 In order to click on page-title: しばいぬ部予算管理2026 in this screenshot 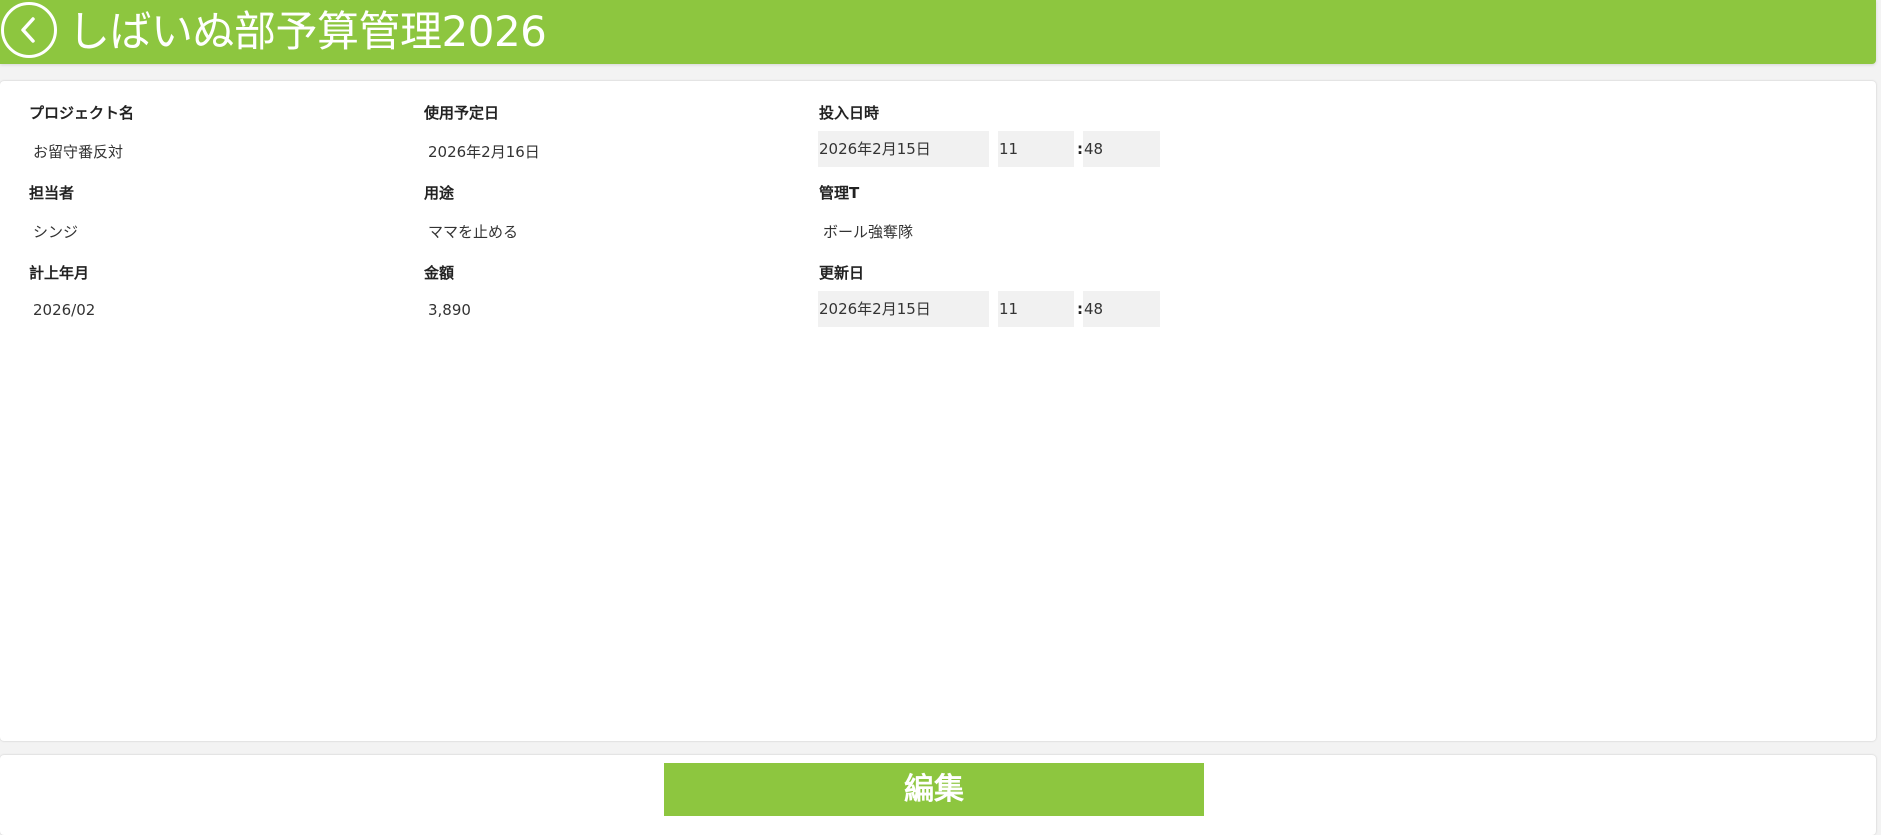, I will do `click(307, 31)`.